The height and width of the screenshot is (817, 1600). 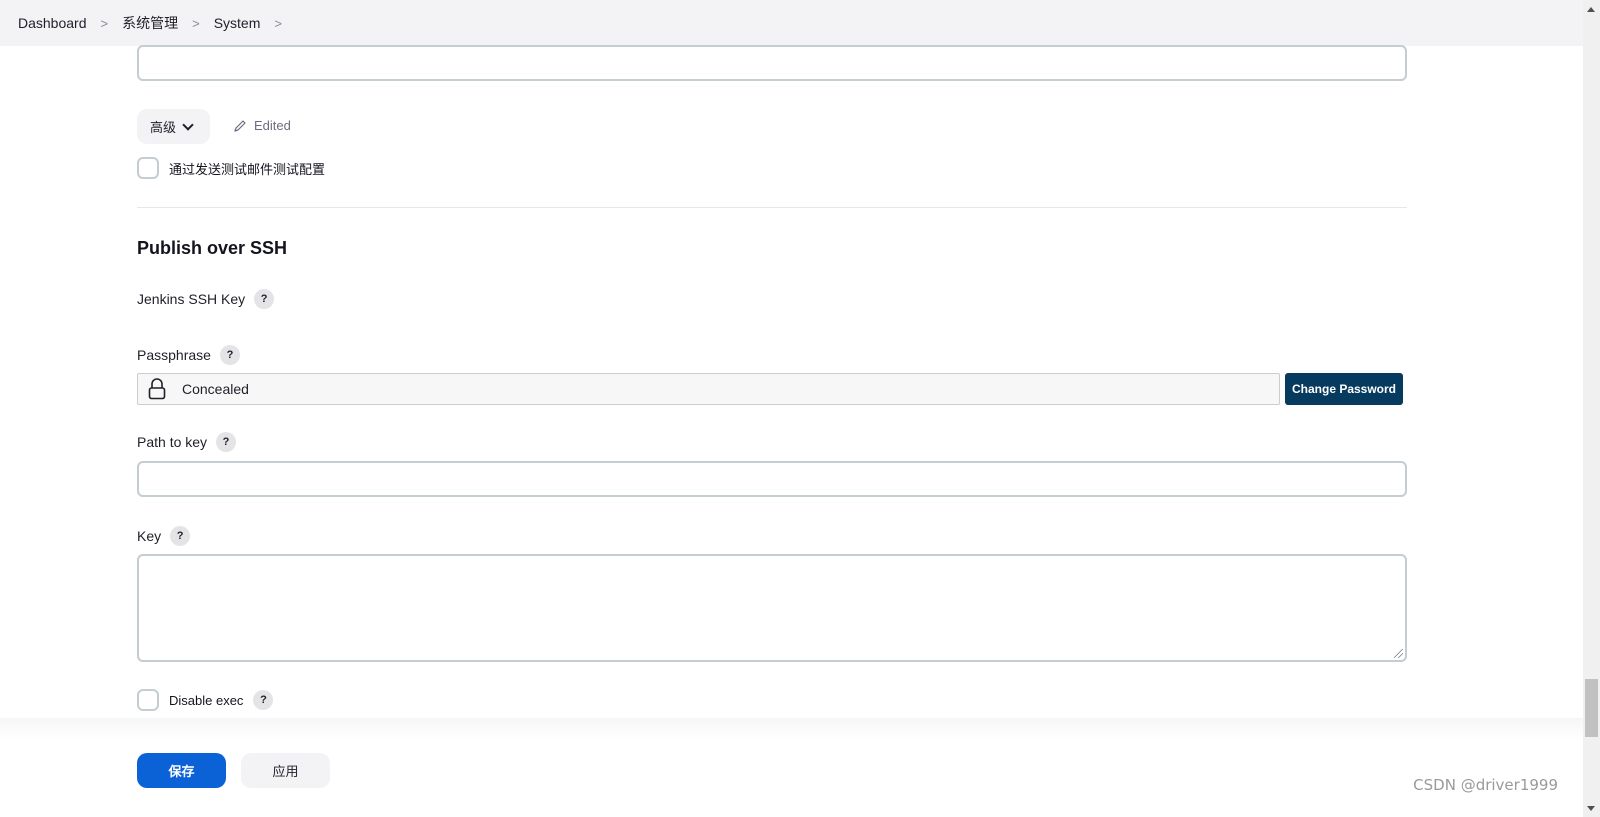 I want to click on path-to-key-label-row: Path to key ?, so click(x=187, y=442).